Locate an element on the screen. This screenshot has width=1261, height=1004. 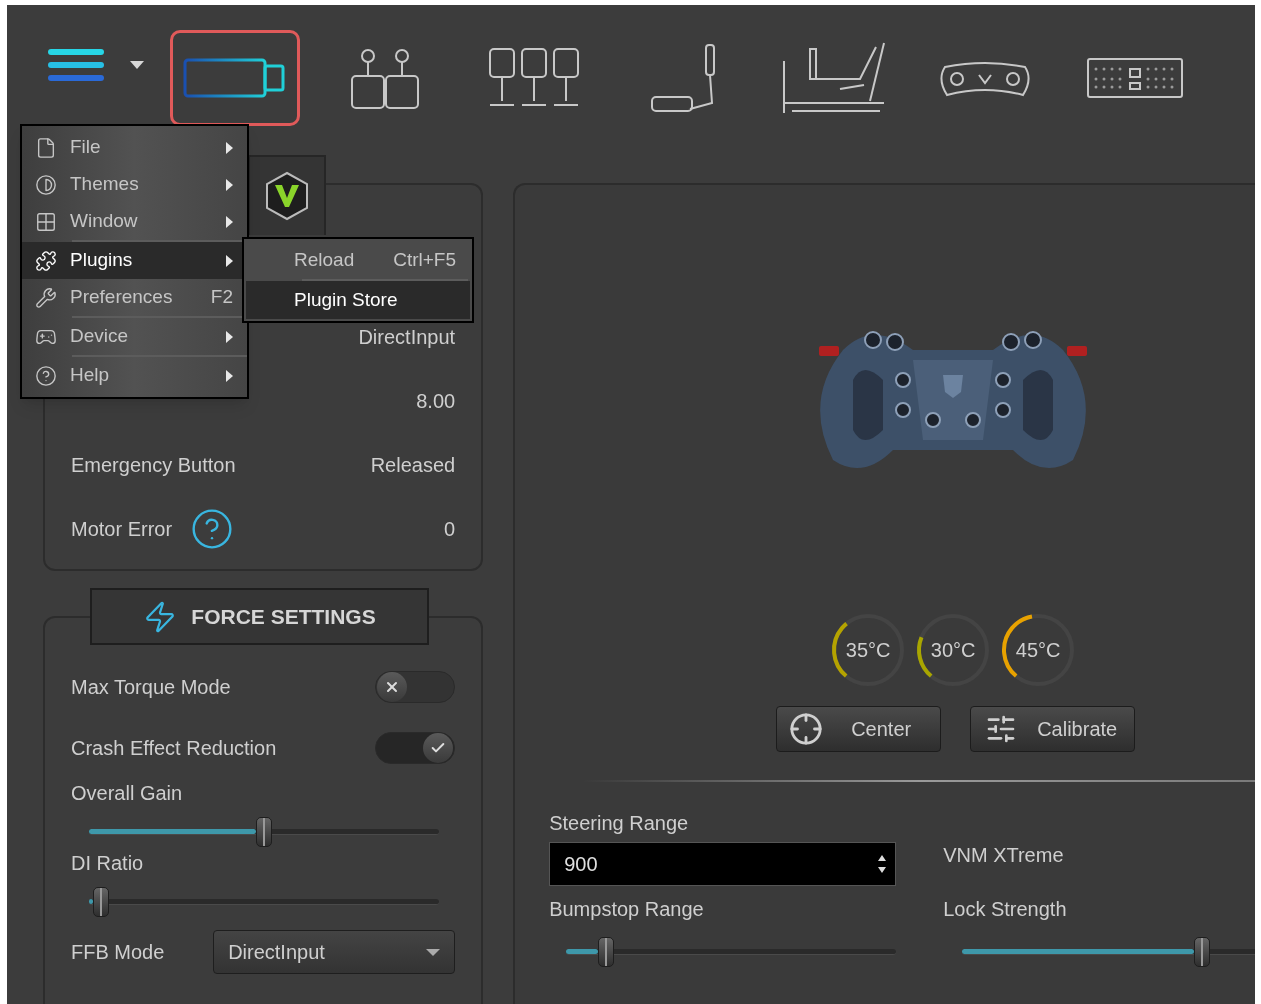
info-label: Emergency Button is located at coordinates (153, 465).